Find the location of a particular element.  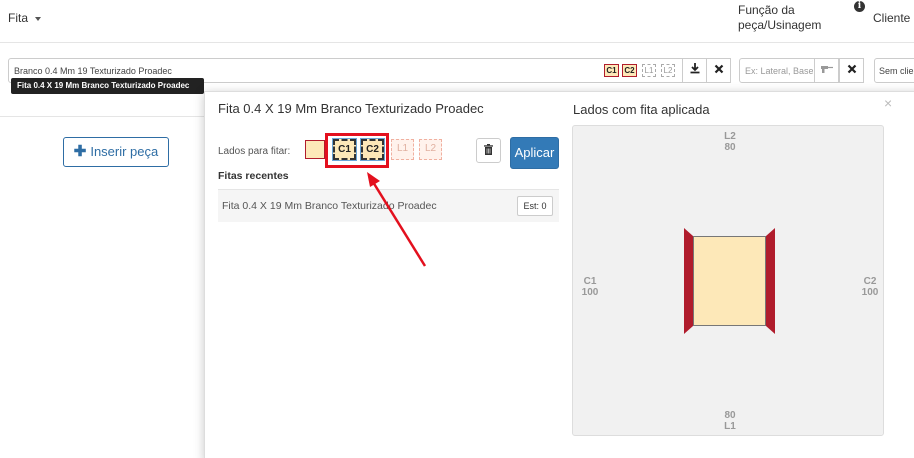

plus-icon: ✚ is located at coordinates (80, 151).